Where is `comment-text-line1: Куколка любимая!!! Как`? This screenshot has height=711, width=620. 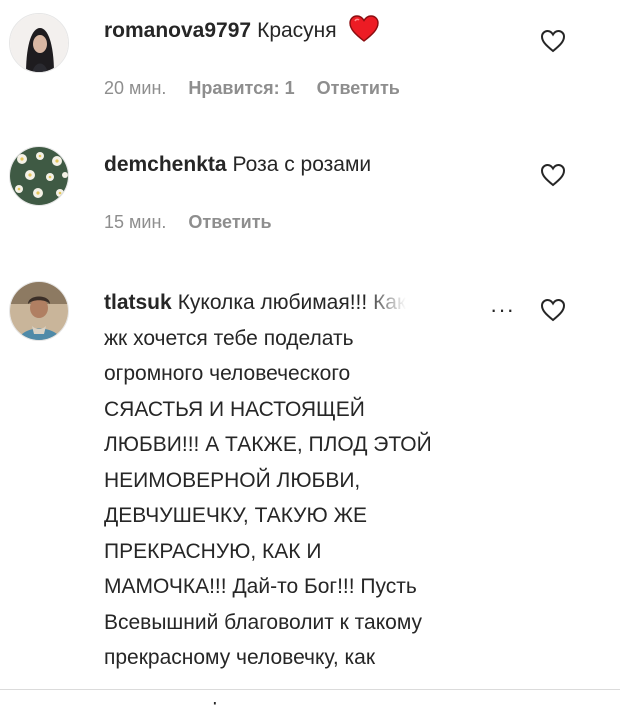 comment-text-line1: Куколка любимая!!! Как is located at coordinates (292, 302).